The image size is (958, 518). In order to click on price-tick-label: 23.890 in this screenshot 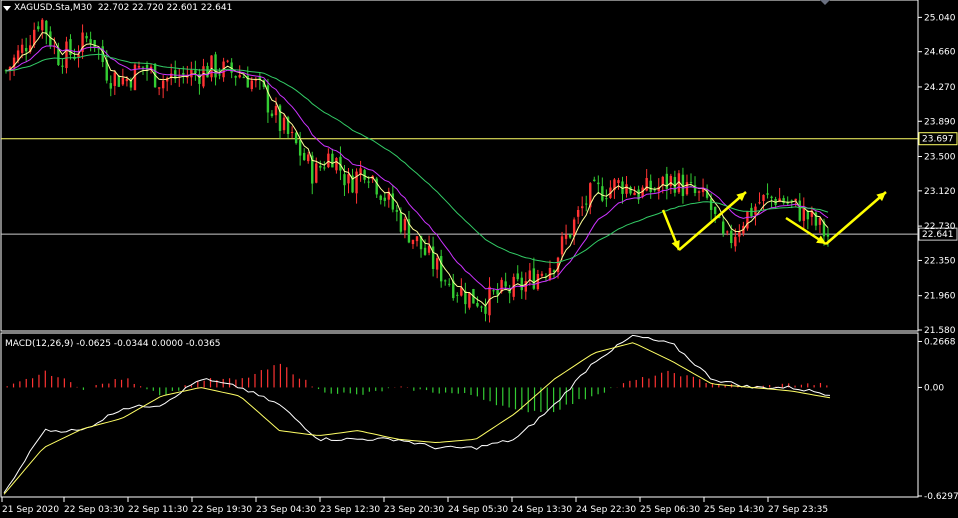, I will do `click(940, 122)`.